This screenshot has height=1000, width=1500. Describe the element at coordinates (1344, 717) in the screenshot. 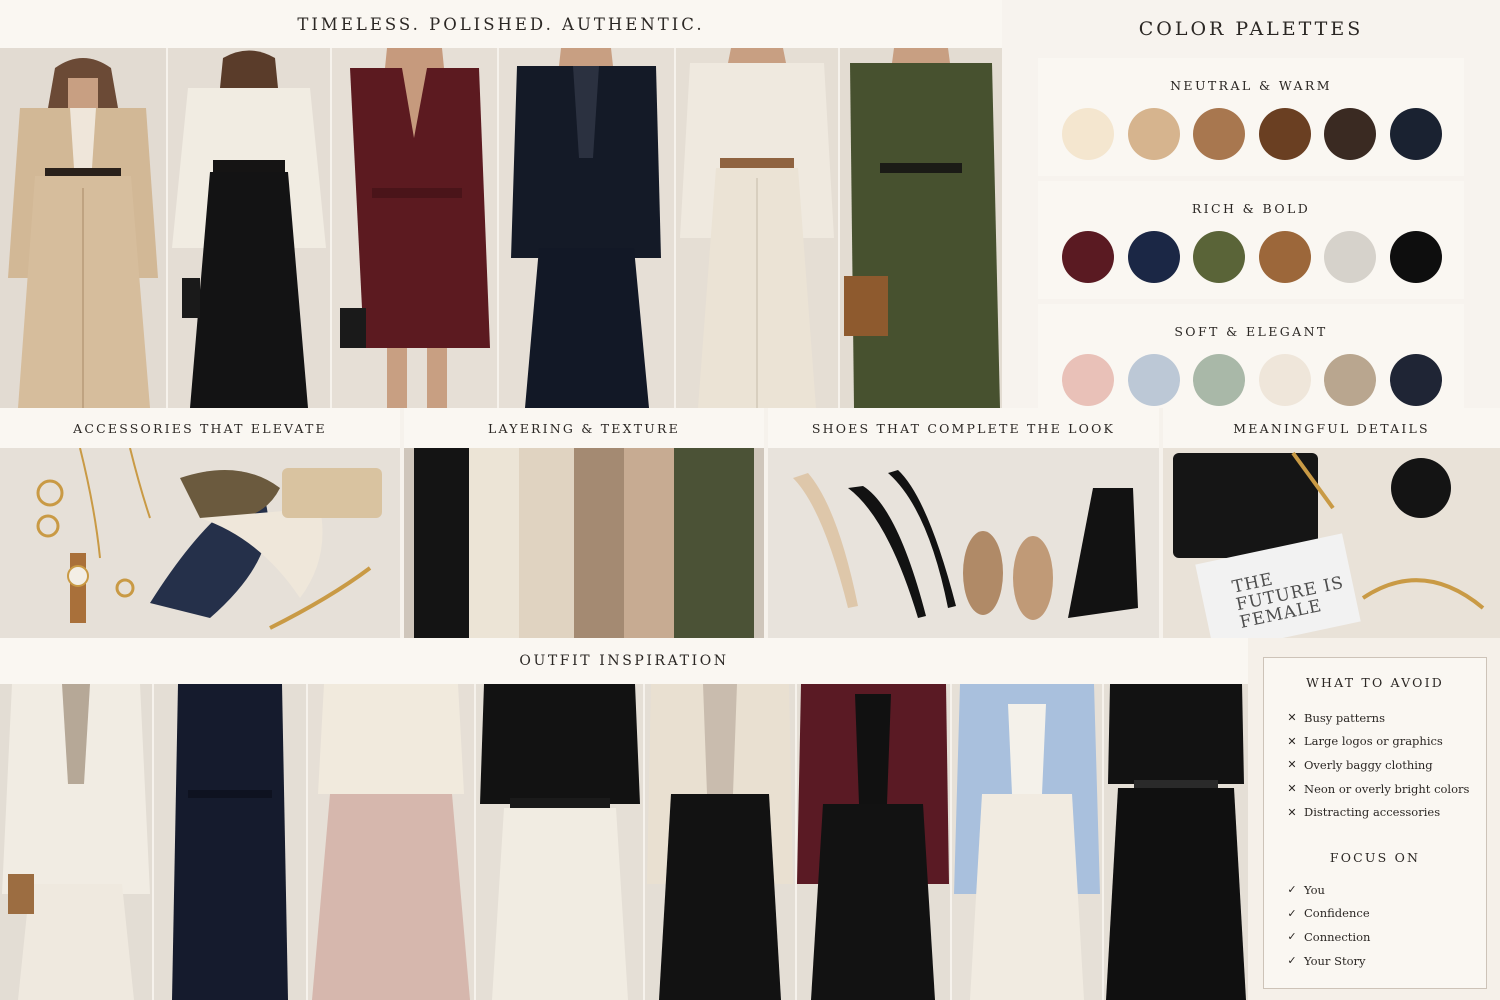

I see `avoid-item-label: Busy patterns` at that location.